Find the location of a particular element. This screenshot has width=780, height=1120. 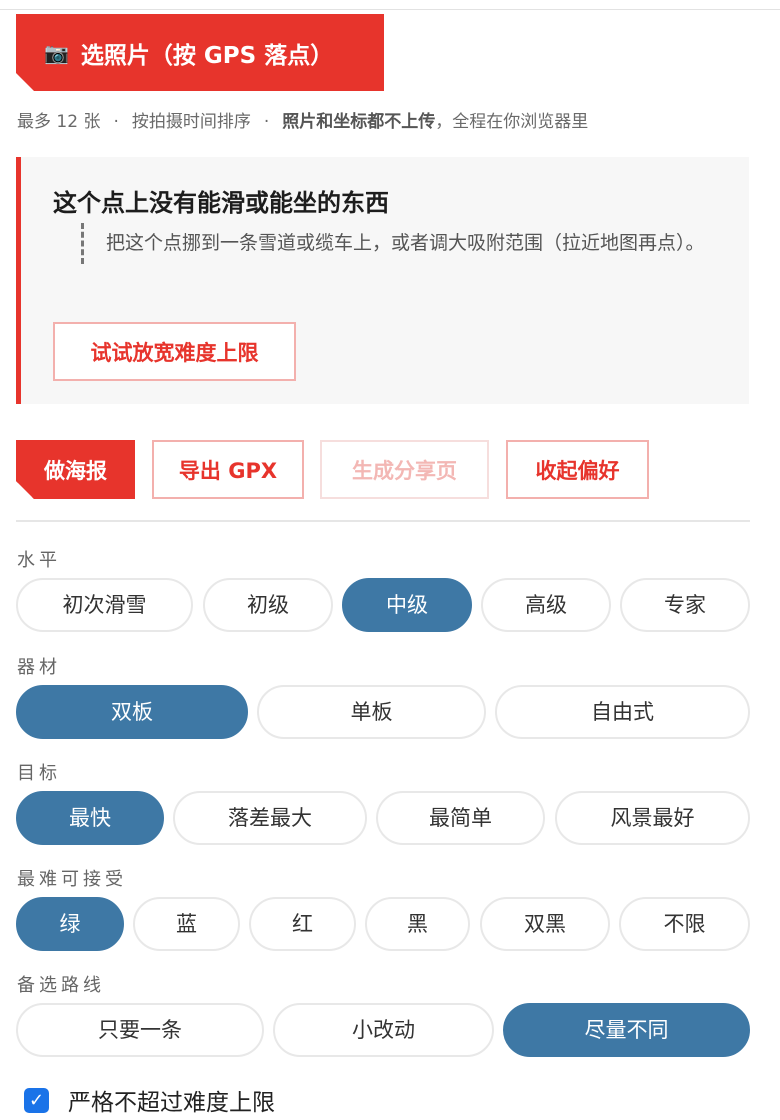

goal-option: 落差最大 is located at coordinates (270, 818).